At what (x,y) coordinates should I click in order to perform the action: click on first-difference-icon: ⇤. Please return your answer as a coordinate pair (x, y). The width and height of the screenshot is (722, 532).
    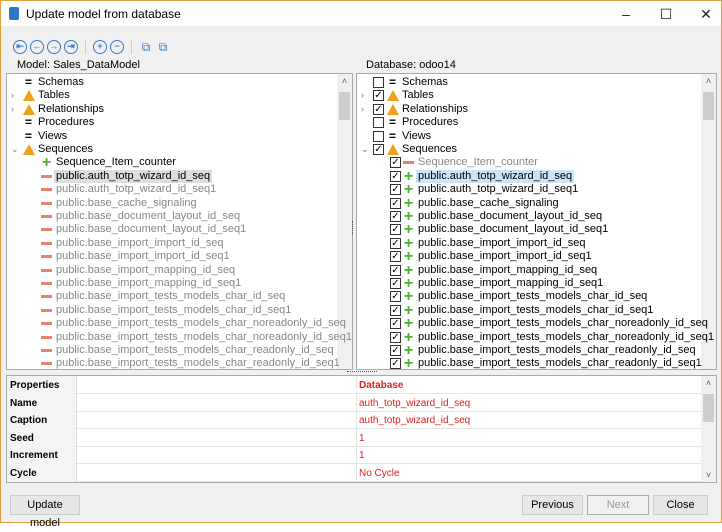
    Looking at the image, I should click on (20, 47).